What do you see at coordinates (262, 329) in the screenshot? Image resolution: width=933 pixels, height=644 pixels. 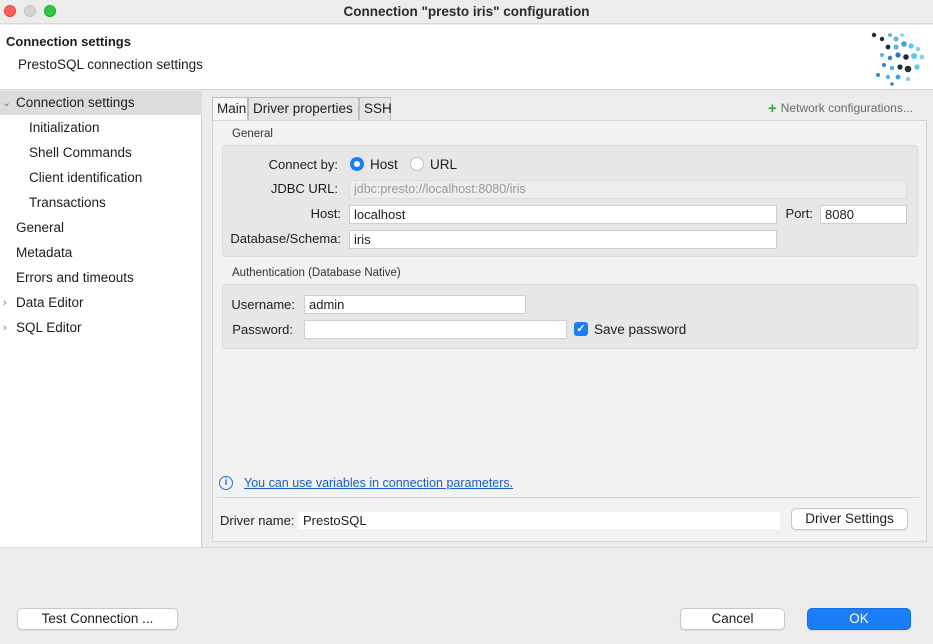 I see `password-label: Password:` at bounding box center [262, 329].